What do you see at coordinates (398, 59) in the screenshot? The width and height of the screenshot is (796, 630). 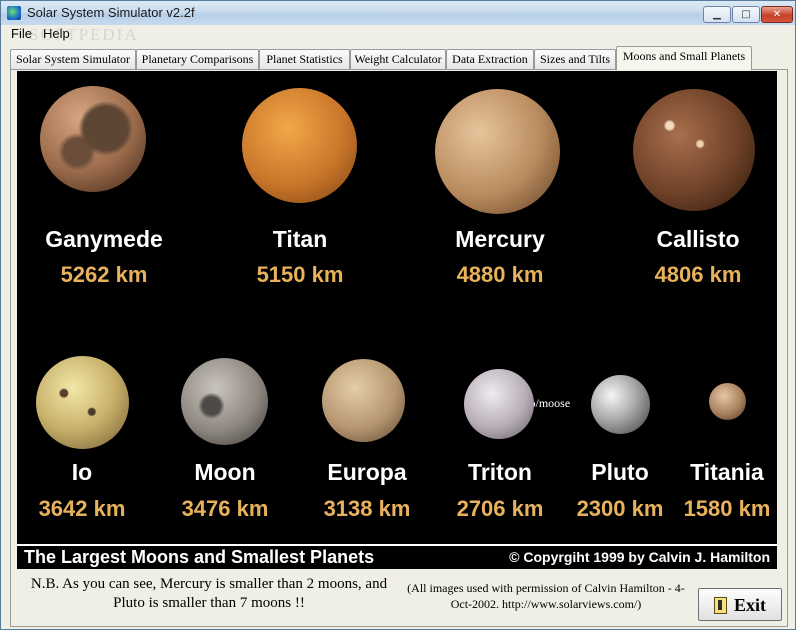 I see `tab-weight-calculator: Weight Calculator` at bounding box center [398, 59].